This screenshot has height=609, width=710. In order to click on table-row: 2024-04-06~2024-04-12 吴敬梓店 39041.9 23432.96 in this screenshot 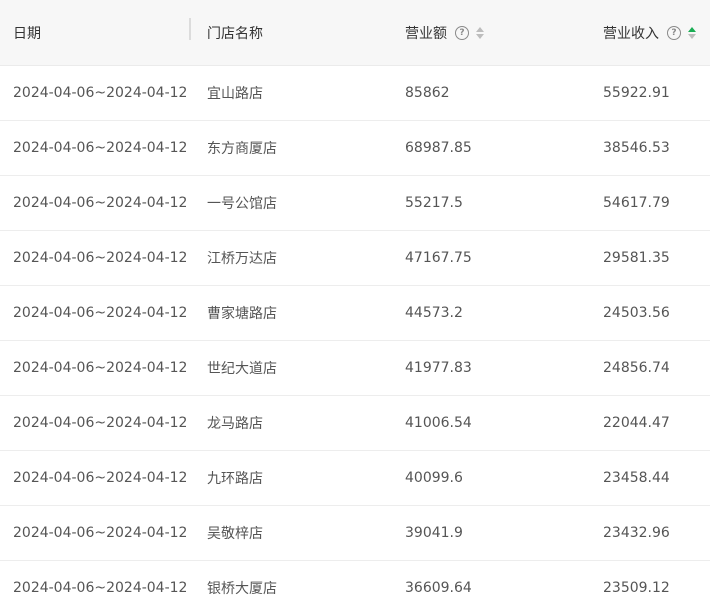, I will do `click(355, 533)`.